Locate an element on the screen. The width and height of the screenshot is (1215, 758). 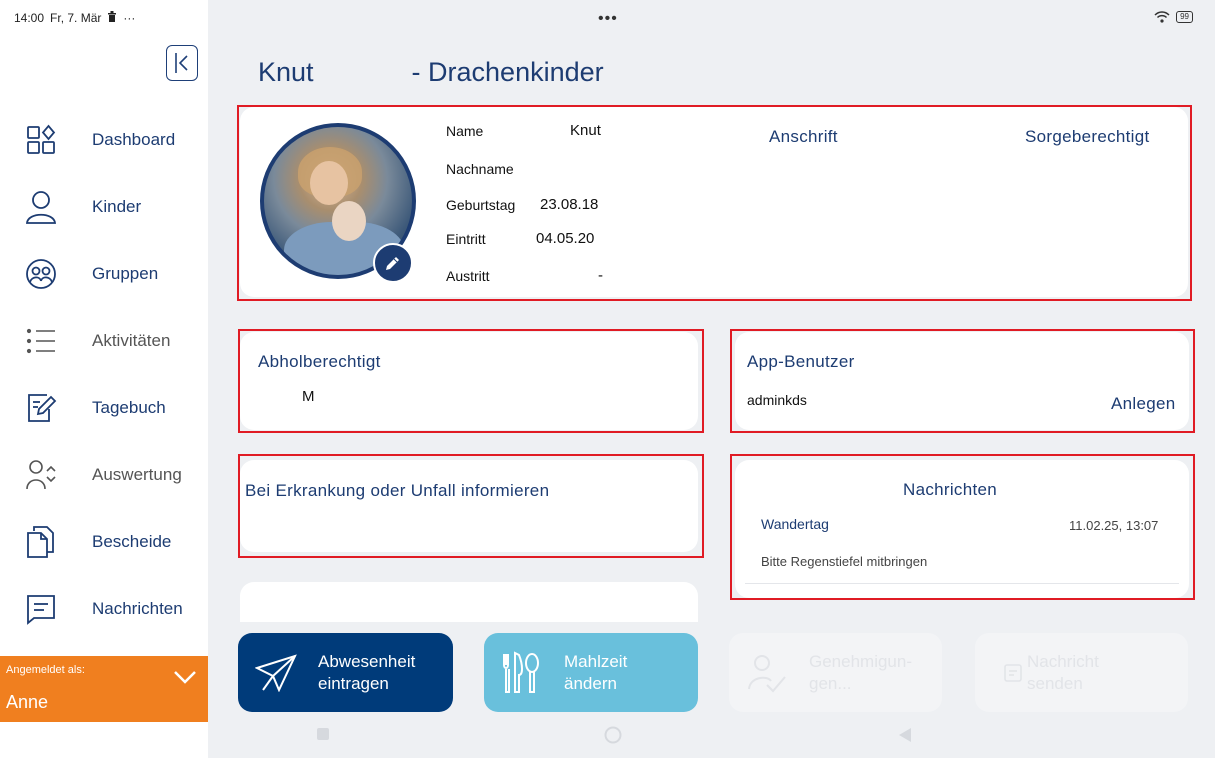
nav-home-button is located at coordinates (613, 737).